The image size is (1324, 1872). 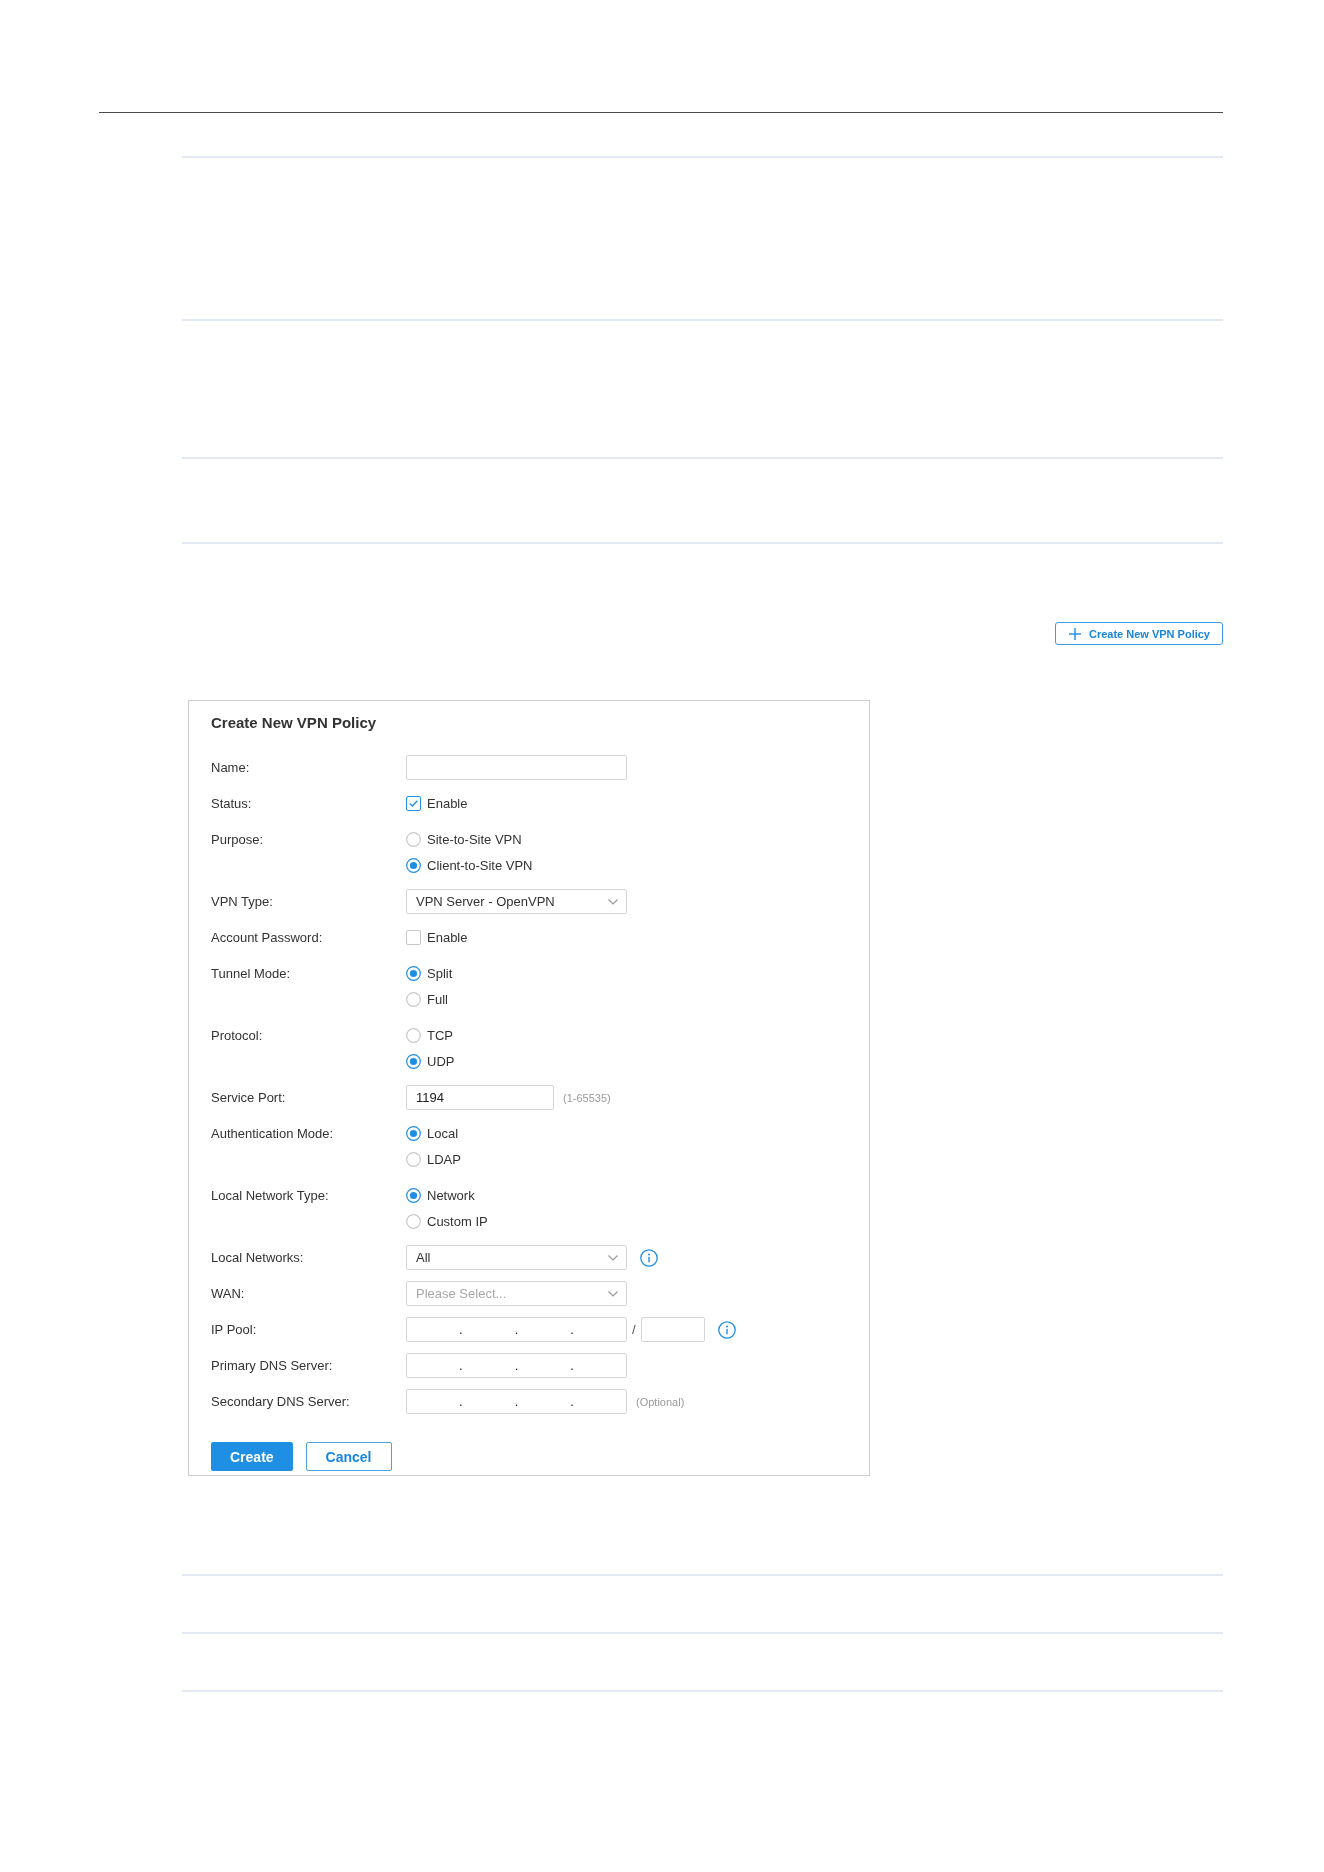 I want to click on text-field, so click(x=516, y=767).